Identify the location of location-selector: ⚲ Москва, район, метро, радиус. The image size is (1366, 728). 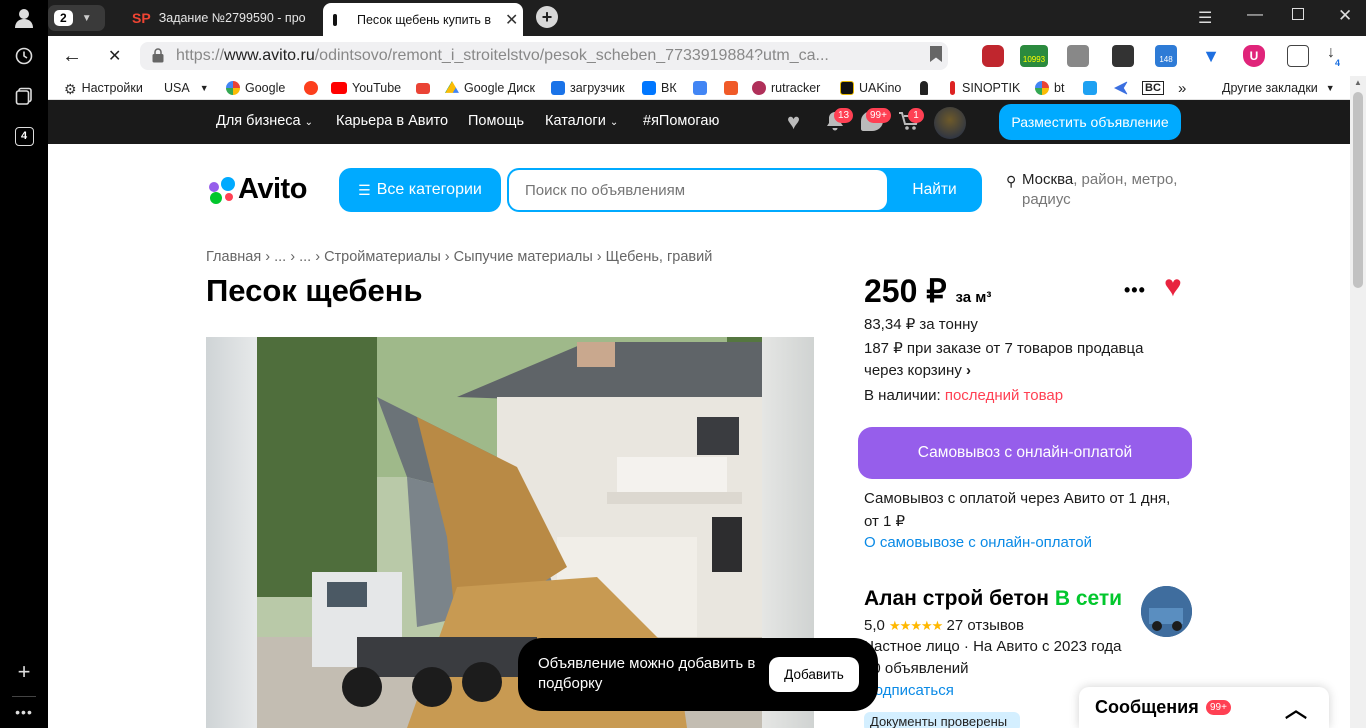
(1106, 190).